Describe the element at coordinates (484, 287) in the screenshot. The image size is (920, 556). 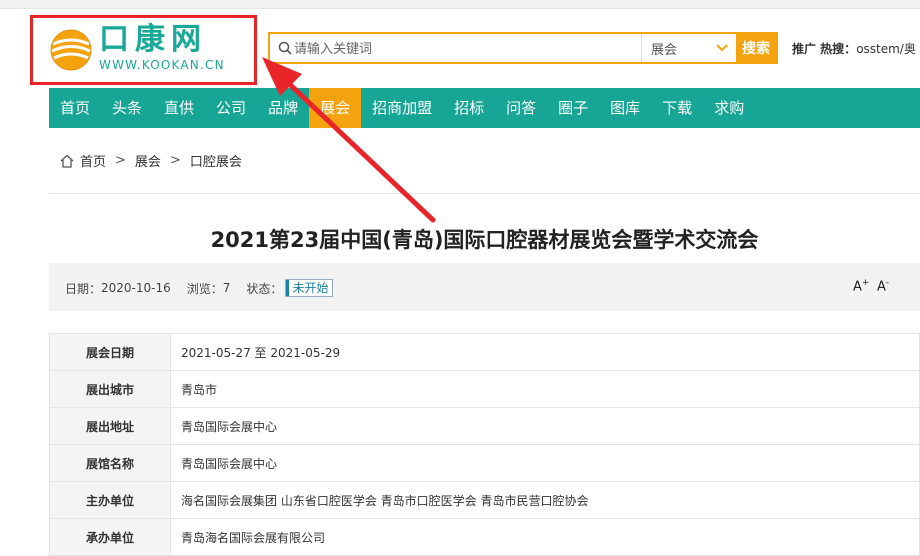
I see `article-info-bar: 日期： 2020-10-16 浏览： 7 状态： 未开始 A+ A-` at that location.